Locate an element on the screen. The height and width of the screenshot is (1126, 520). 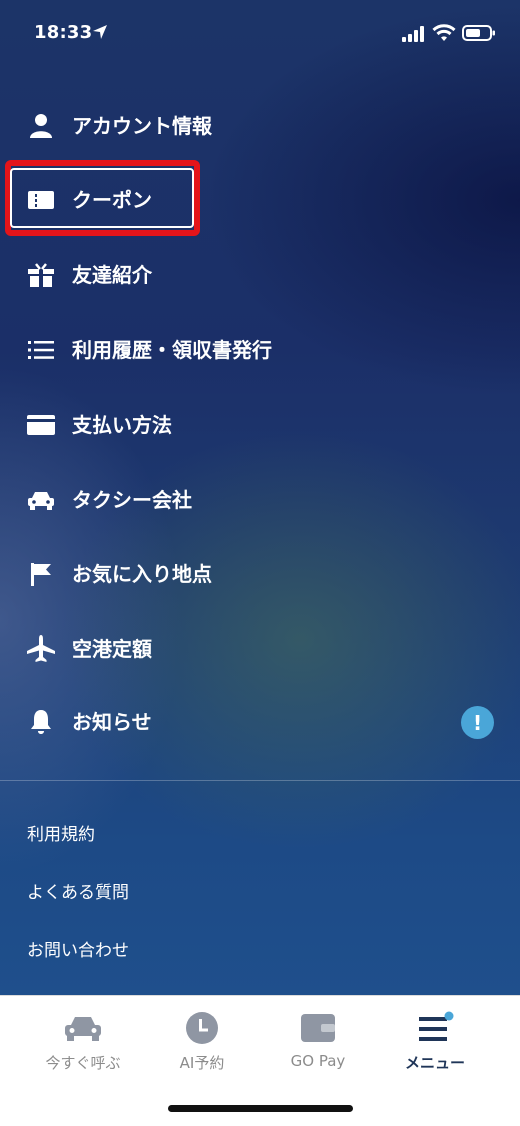
menu-item-label: お知らせ is located at coordinates (112, 722).